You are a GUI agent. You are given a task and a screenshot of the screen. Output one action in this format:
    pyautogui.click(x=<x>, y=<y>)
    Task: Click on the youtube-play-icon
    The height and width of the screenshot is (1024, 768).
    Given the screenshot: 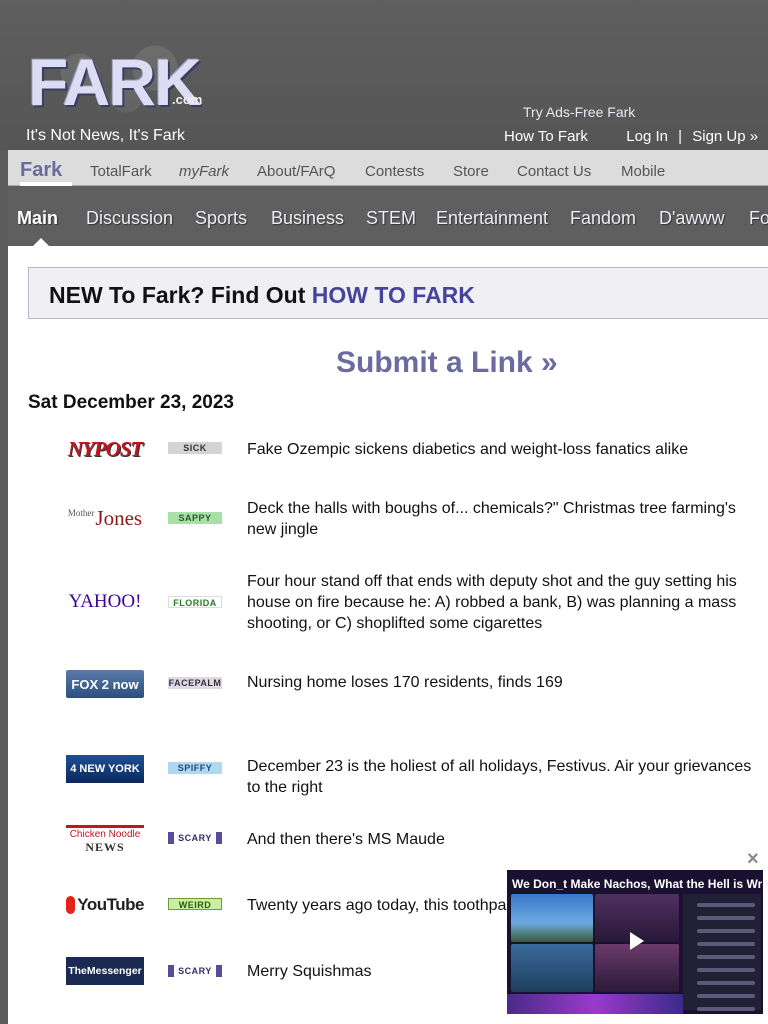 What is the action you would take?
    pyautogui.click(x=75, y=905)
    